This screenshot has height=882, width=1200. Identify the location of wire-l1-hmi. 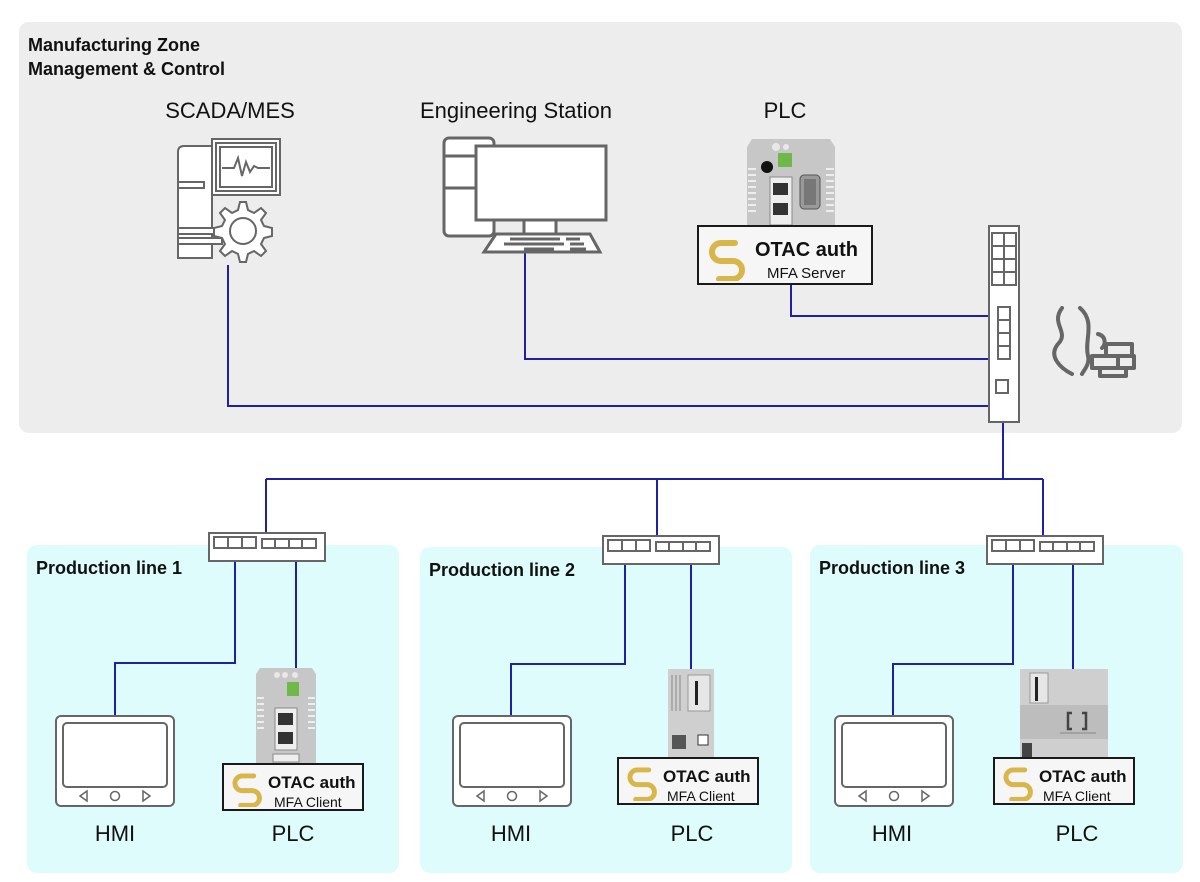
(175, 638).